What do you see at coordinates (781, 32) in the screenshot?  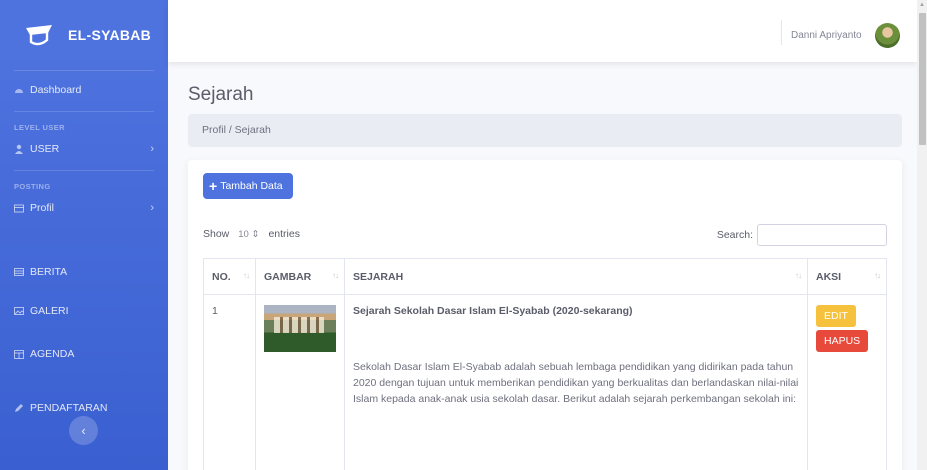 I see `topbar-divider` at bounding box center [781, 32].